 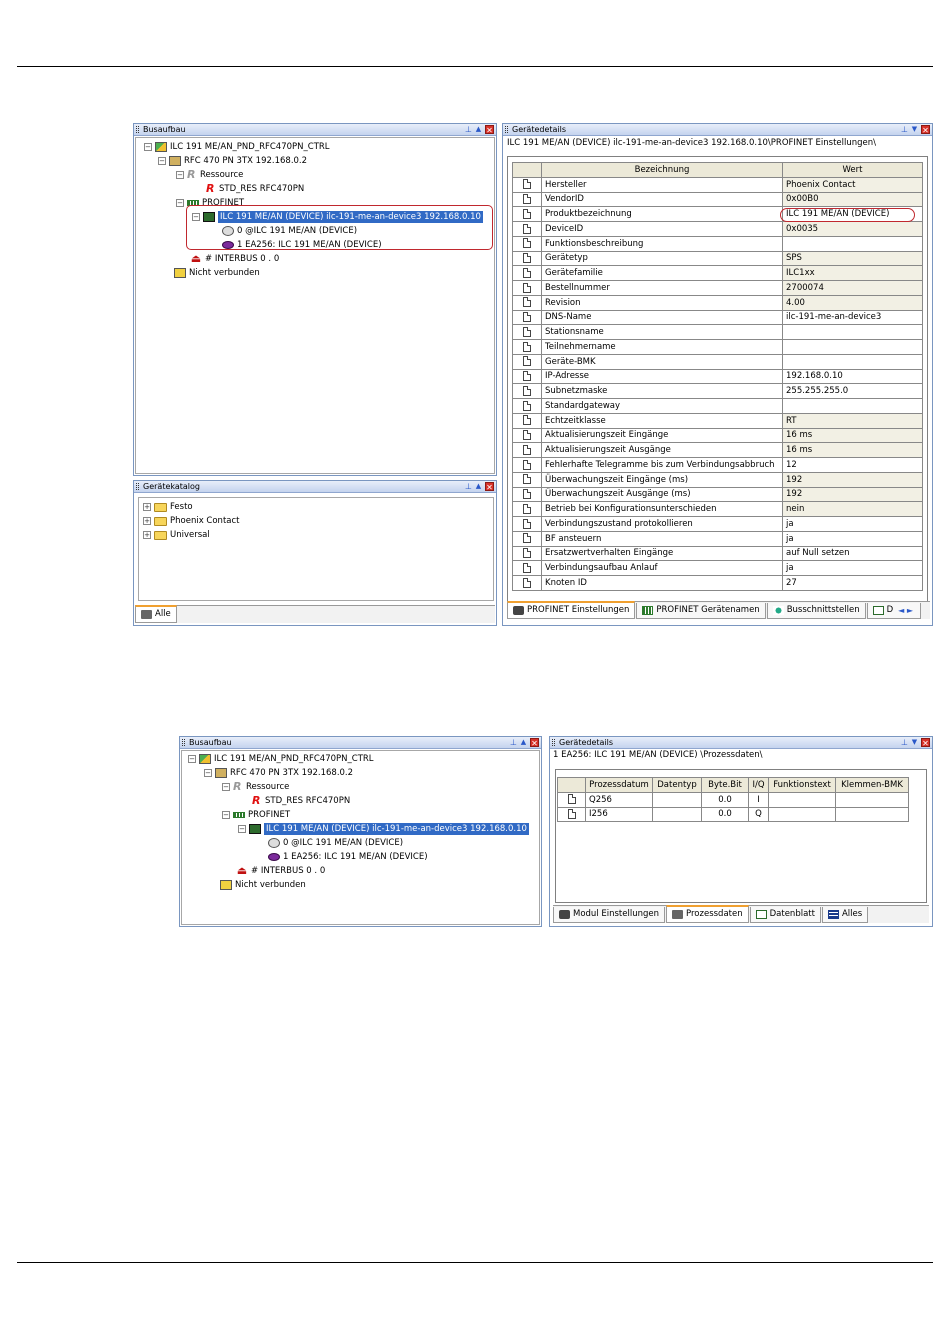 I want to click on tab-scroll-arrows: ◄ ►, so click(x=905, y=610).